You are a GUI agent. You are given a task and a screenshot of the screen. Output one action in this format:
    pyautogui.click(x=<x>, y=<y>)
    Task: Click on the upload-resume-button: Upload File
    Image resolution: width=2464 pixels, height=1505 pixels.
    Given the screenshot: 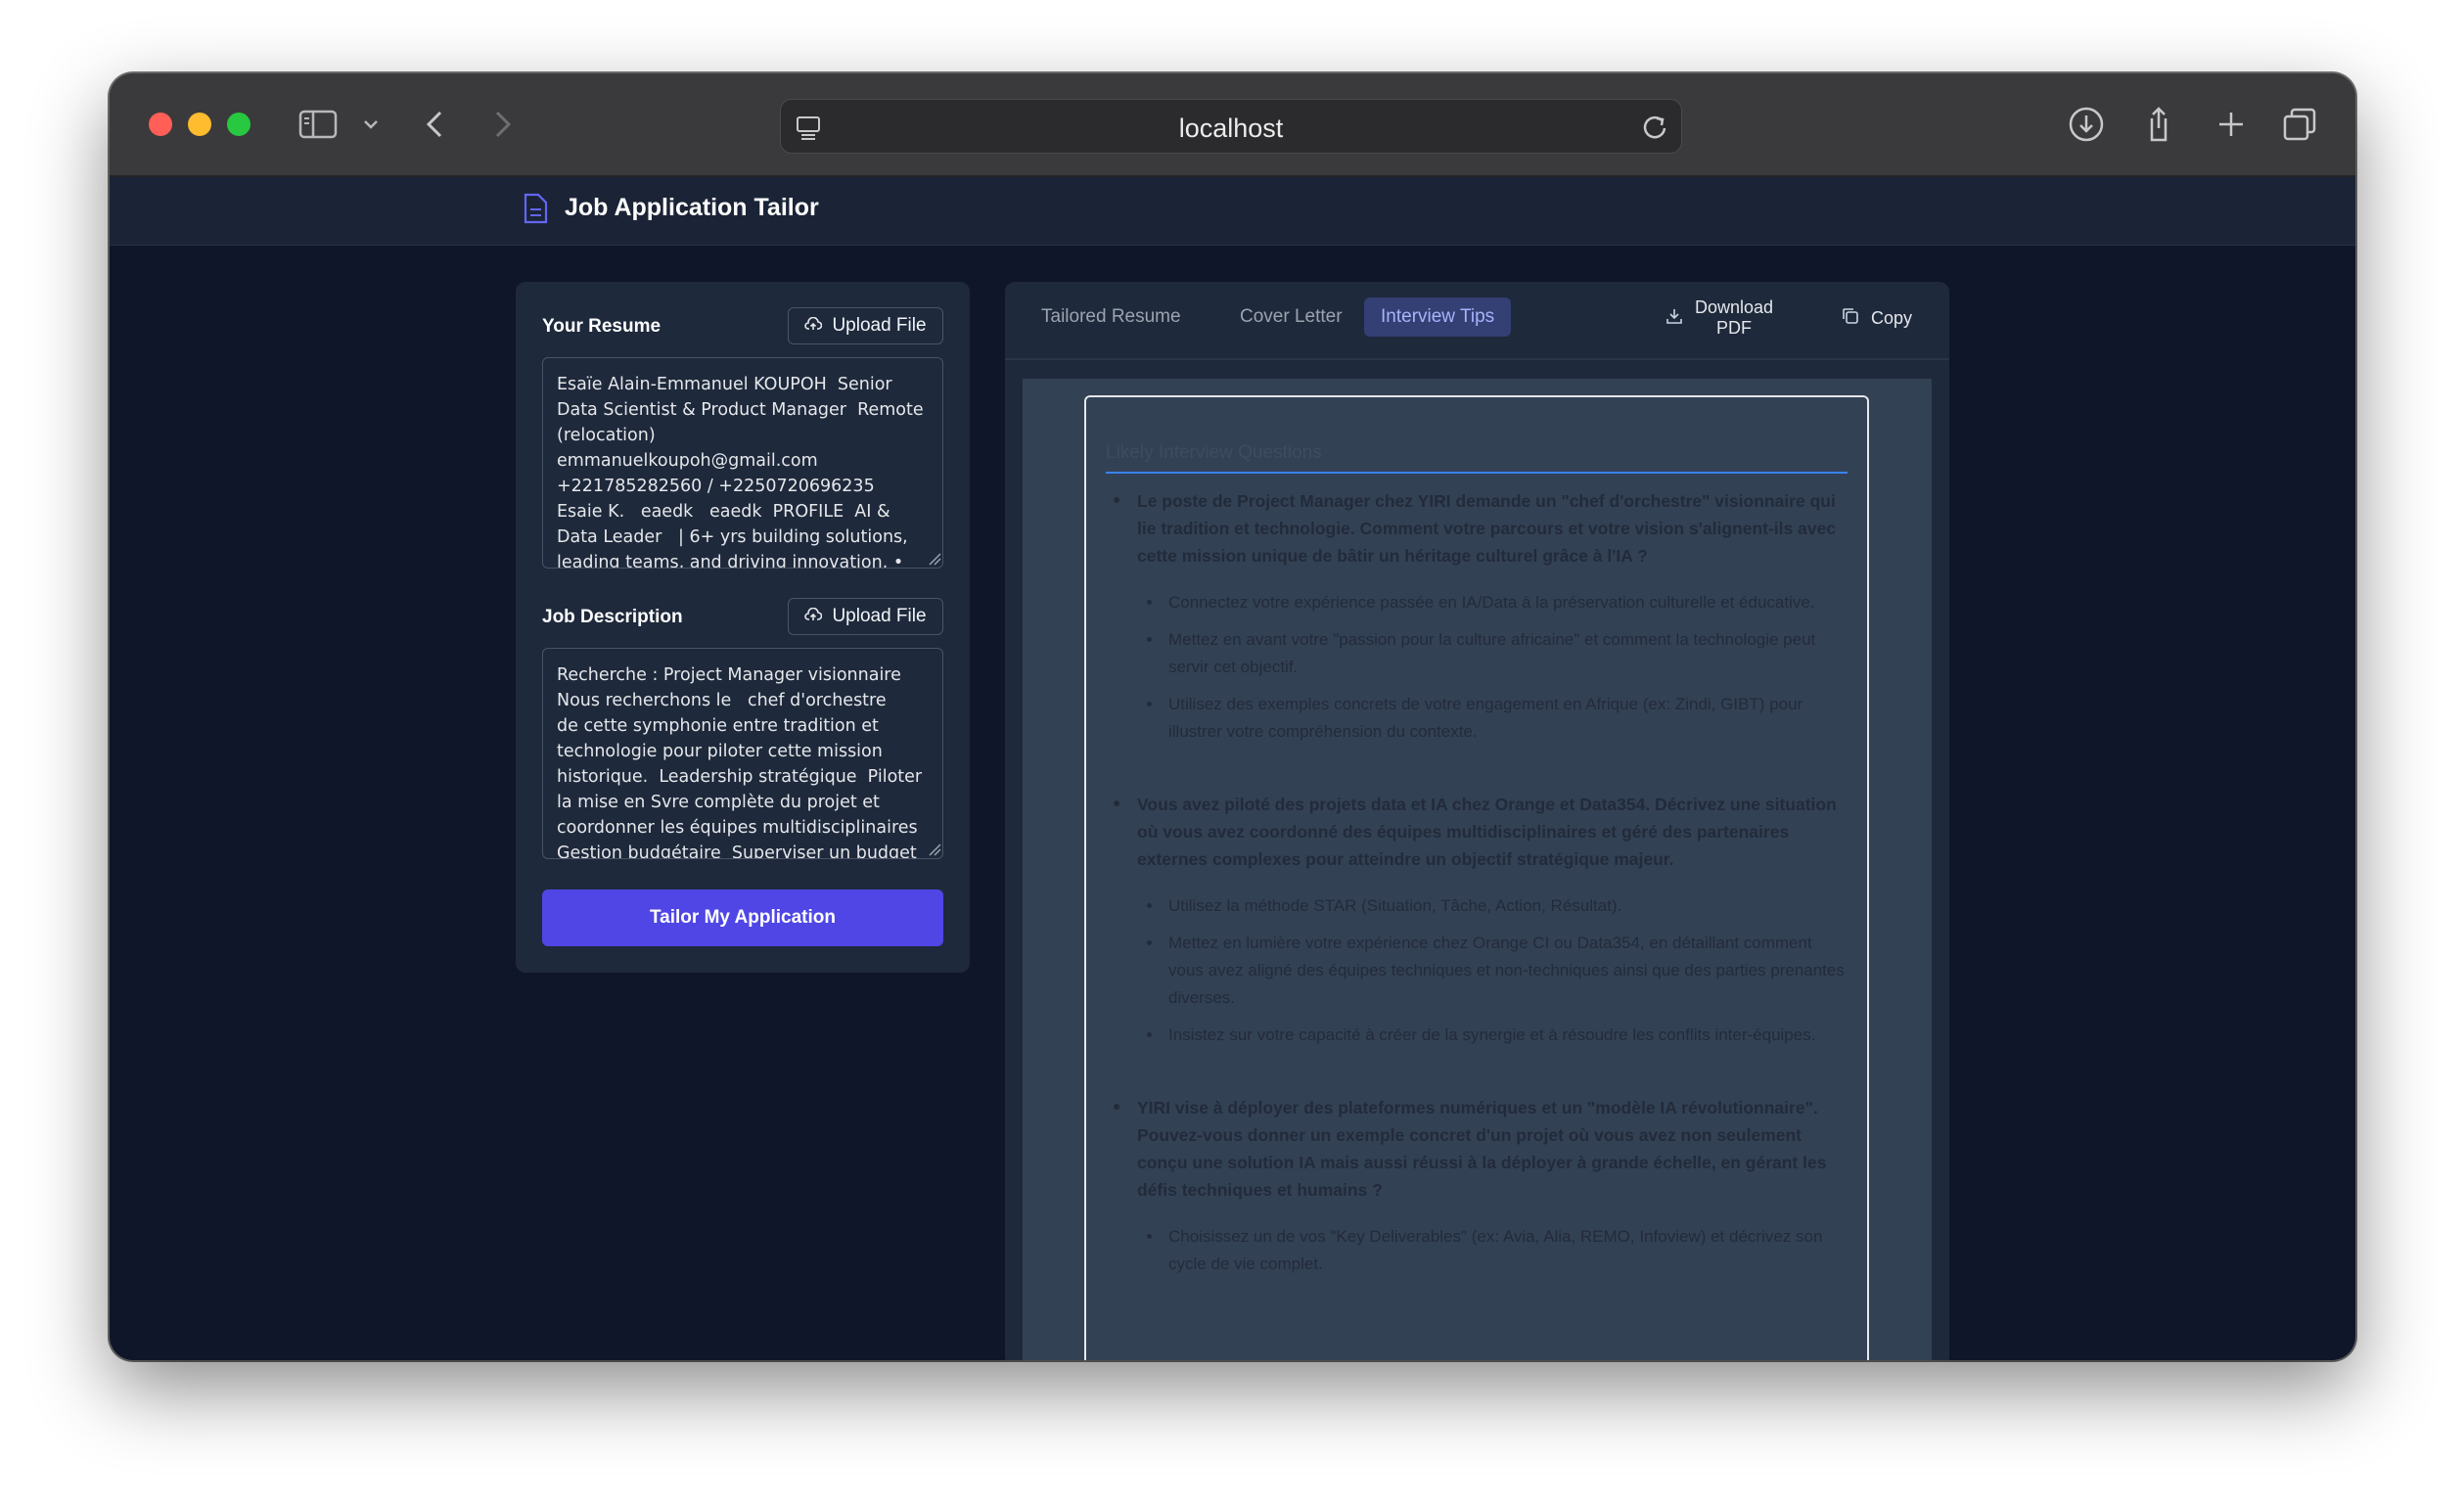 What is the action you would take?
    pyautogui.click(x=865, y=326)
    